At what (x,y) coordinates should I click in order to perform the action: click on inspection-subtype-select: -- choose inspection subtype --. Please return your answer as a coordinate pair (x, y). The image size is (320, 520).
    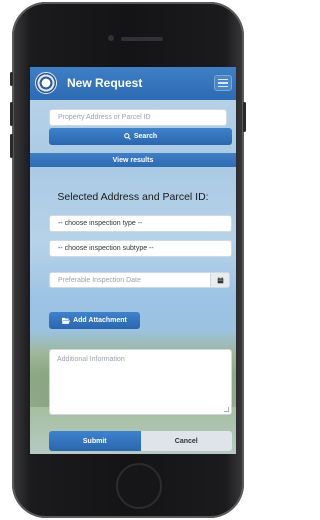
    Looking at the image, I should click on (140, 248).